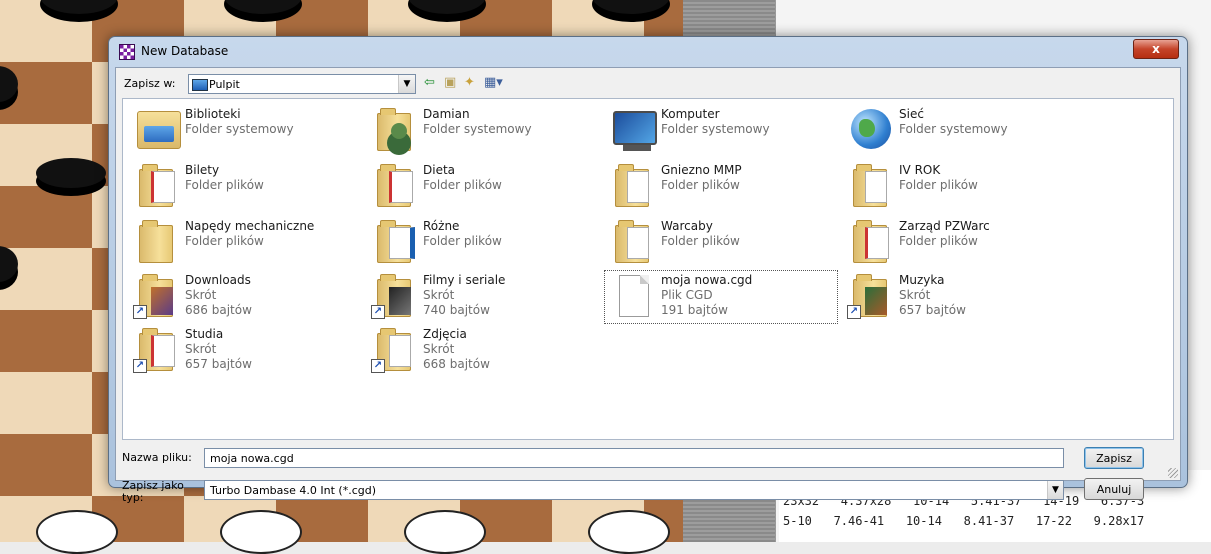 This screenshot has width=1211, height=554. Describe the element at coordinates (922, 280) in the screenshot. I see `item-name: Muzyka` at that location.